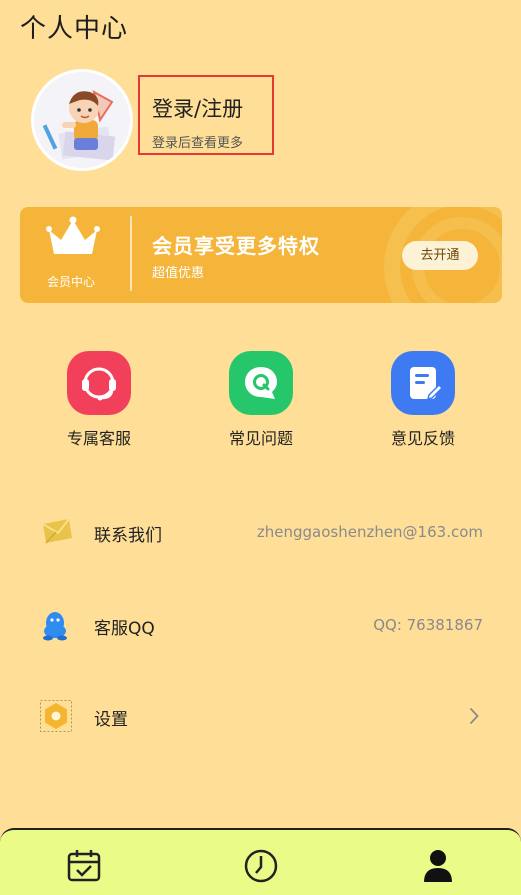 This screenshot has height=895, width=521. Describe the element at coordinates (474, 716) in the screenshot. I see `chevron-right-icon` at that location.